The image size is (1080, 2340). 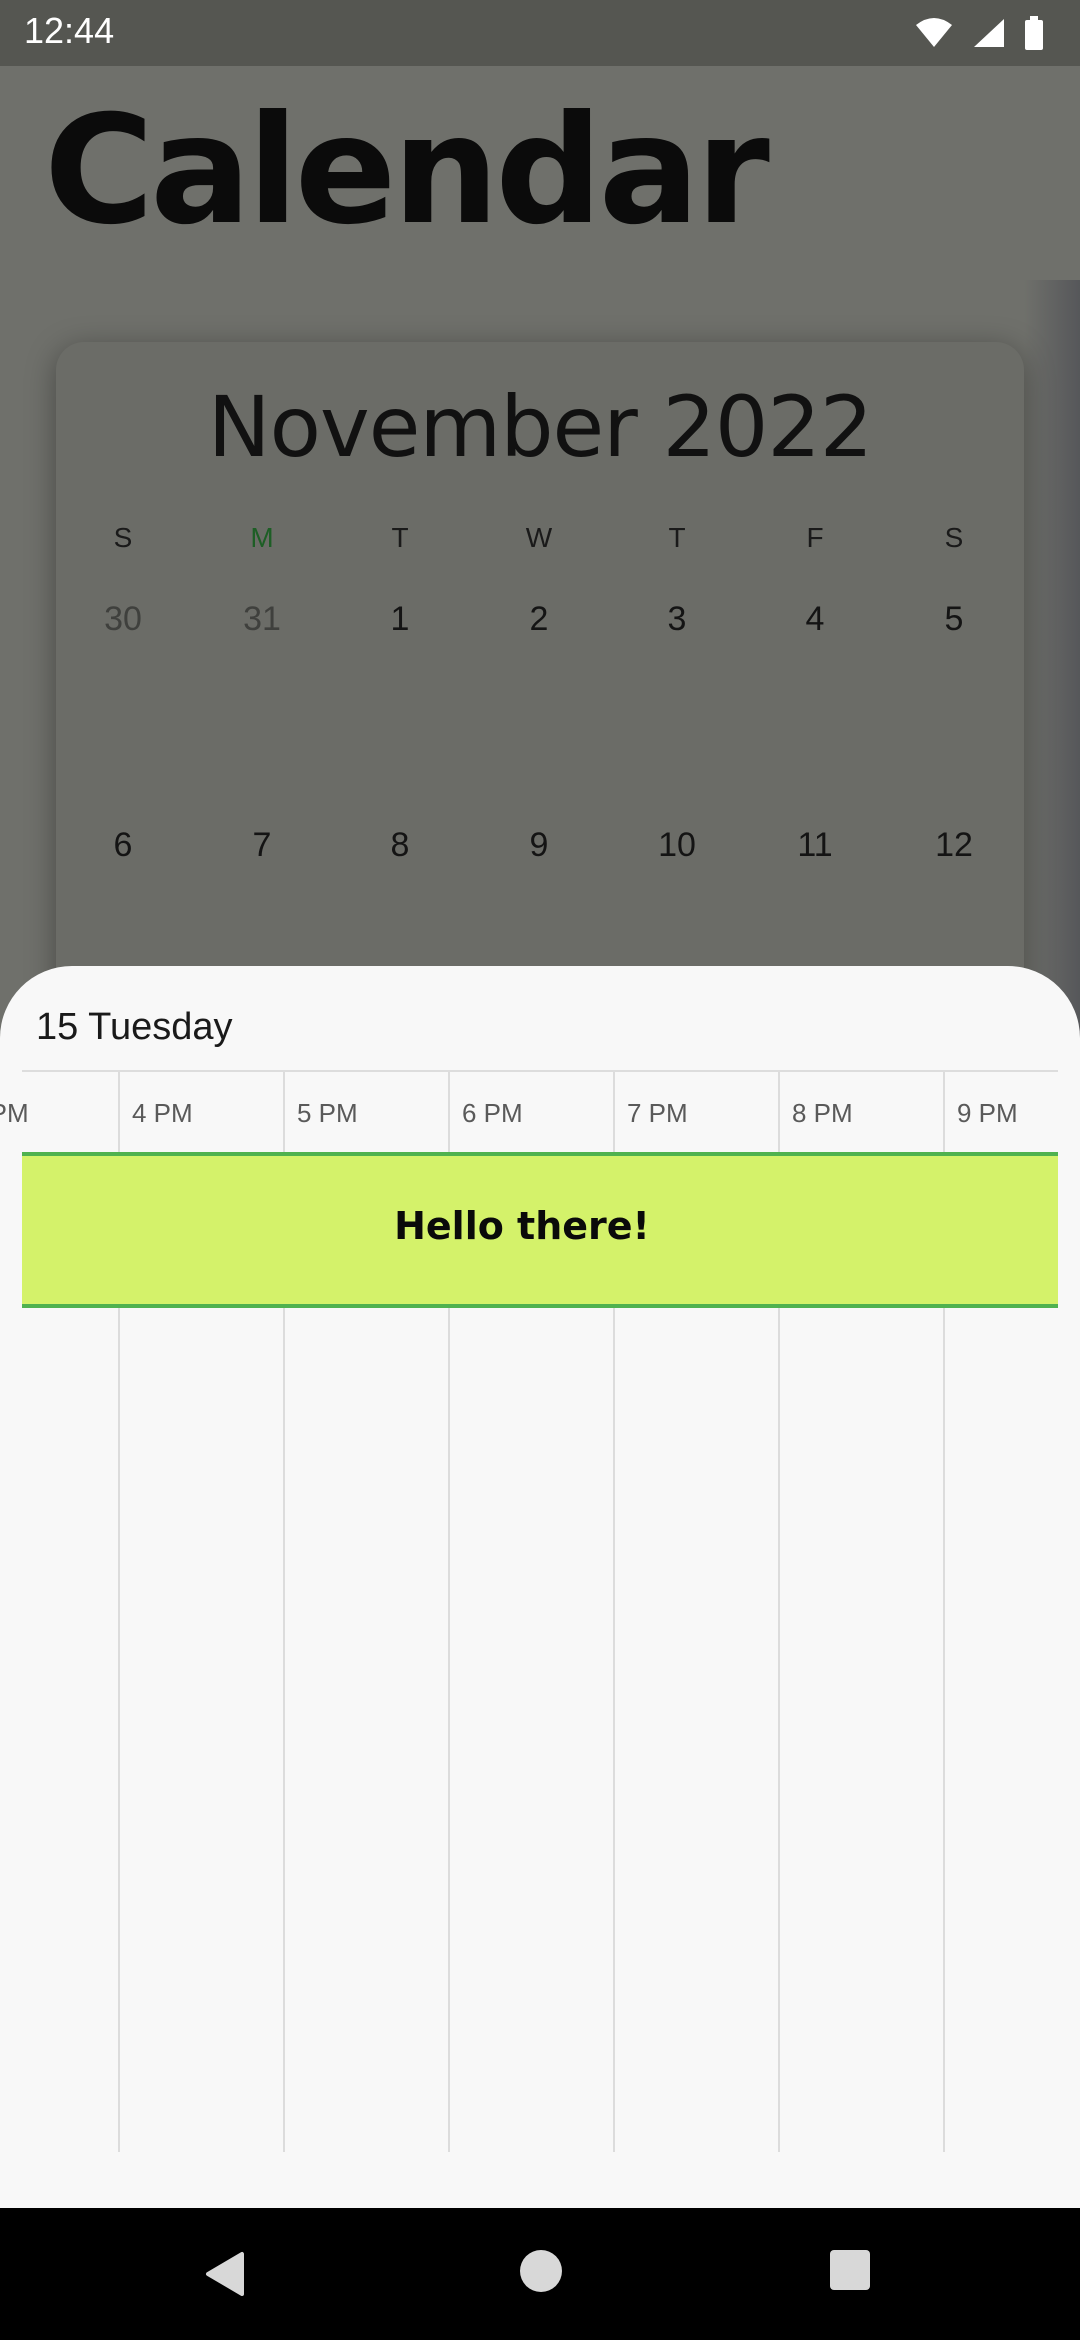 What do you see at coordinates (400, 619) in the screenshot?
I see `calendar-day: 1` at bounding box center [400, 619].